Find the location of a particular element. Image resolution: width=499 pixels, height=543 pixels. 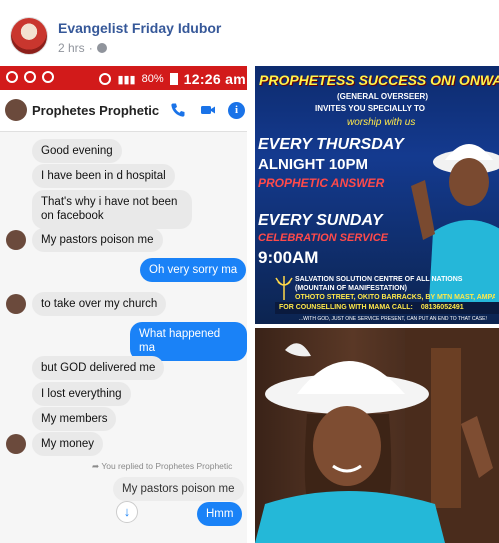

quoted-message: My pastors poison me is located at coordinates (178, 489).